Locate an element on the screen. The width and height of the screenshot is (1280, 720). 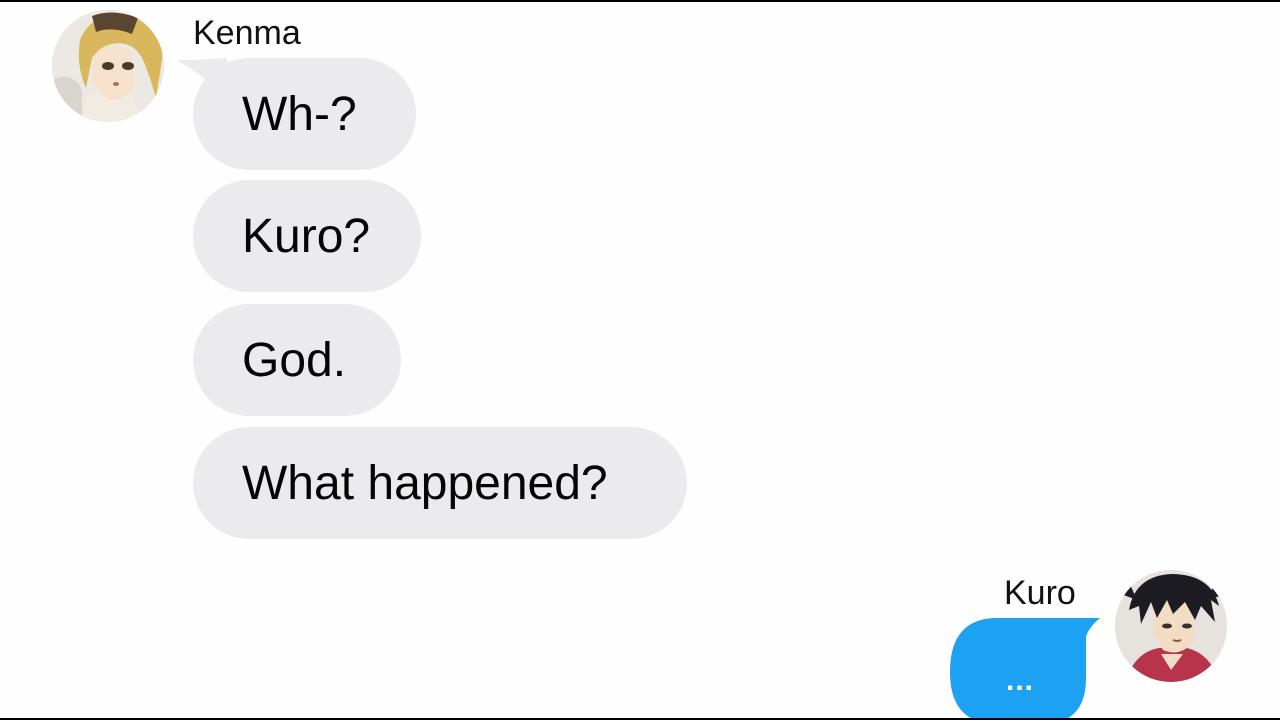
sender-name-kenma: Kenma is located at coordinates (247, 33).